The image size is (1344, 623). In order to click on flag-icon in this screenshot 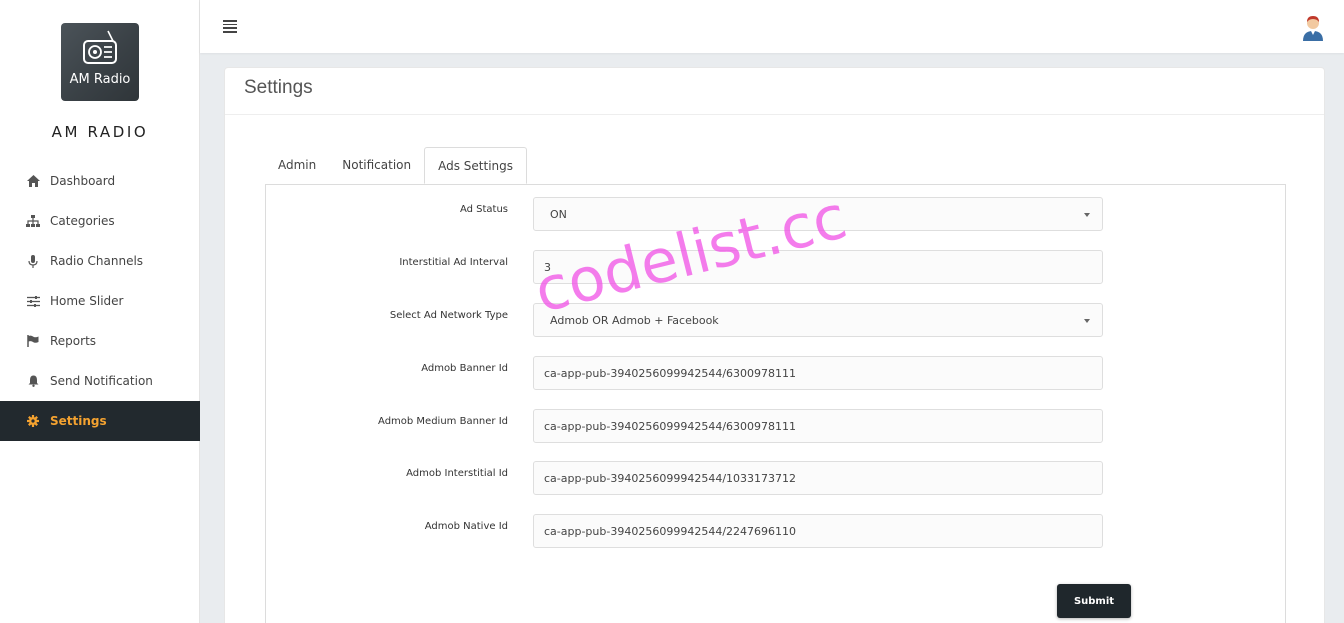, I will do `click(33, 341)`.